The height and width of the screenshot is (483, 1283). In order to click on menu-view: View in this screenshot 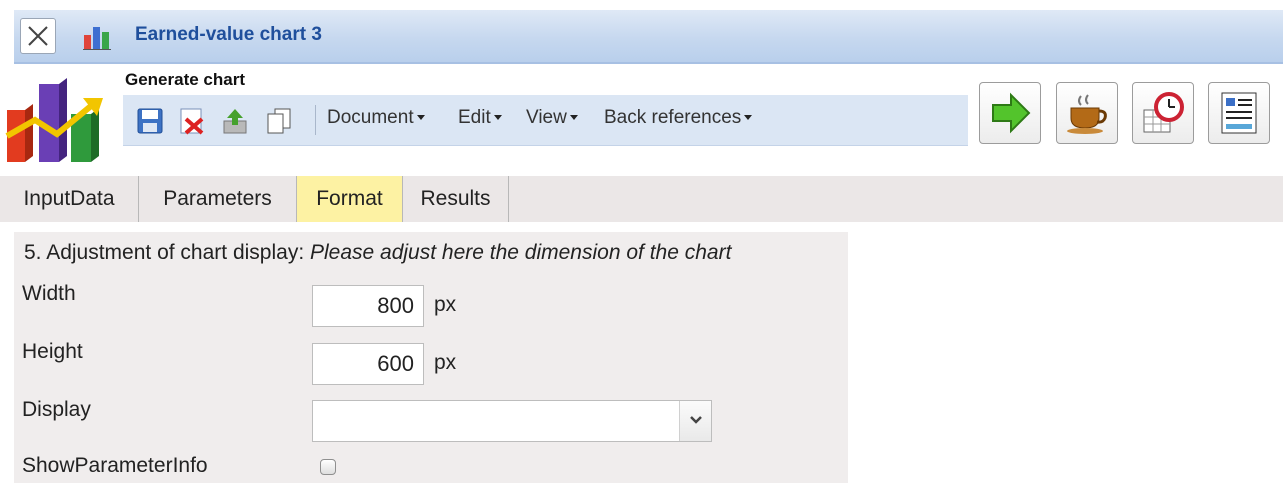, I will do `click(552, 118)`.